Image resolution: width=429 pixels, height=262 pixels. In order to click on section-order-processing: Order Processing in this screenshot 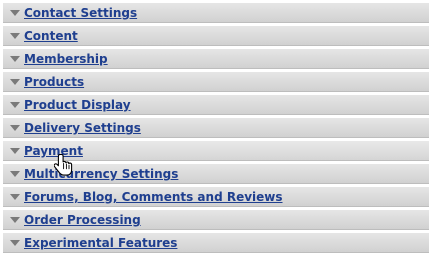, I will do `click(216, 220)`.